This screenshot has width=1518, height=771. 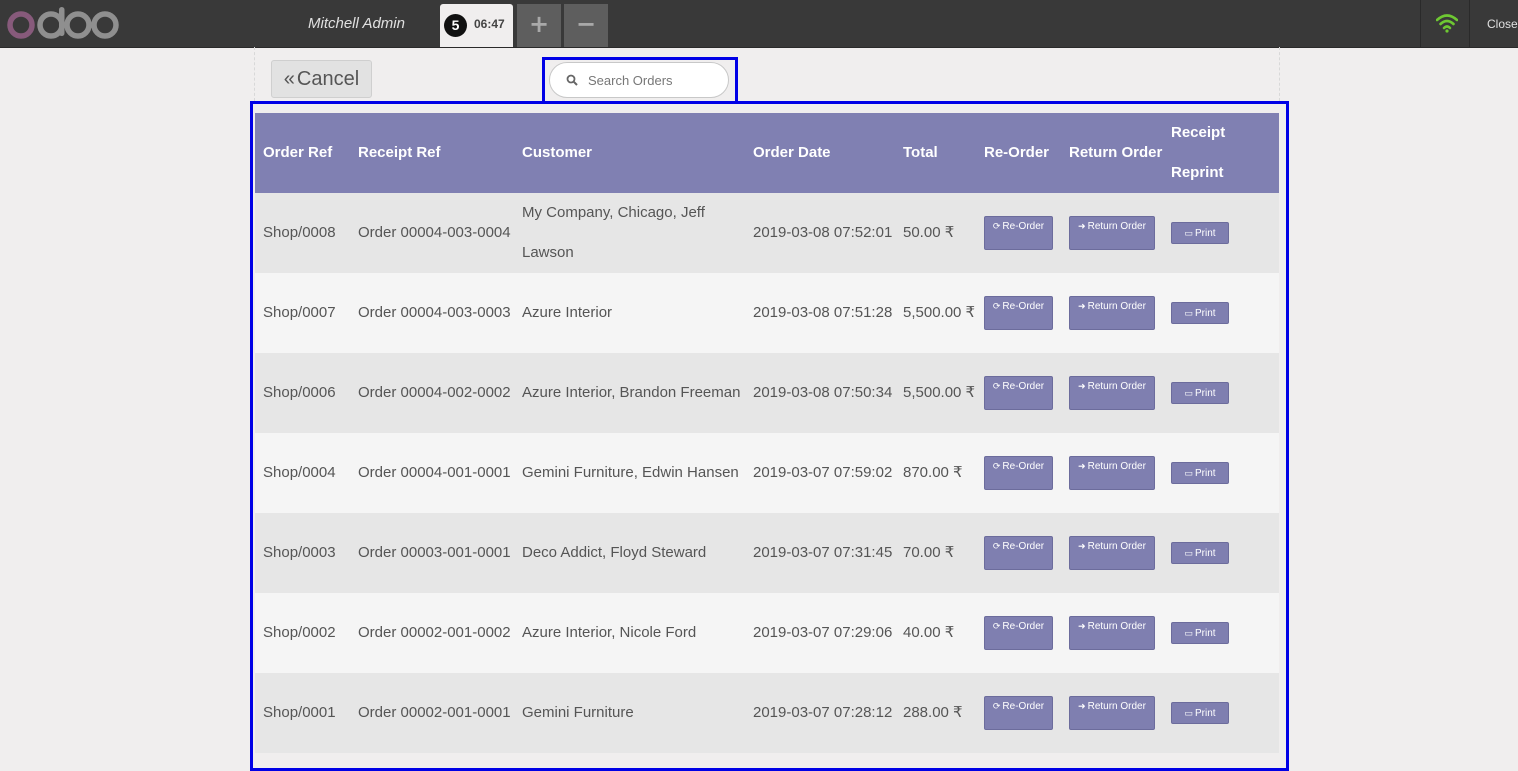 What do you see at coordinates (1018, 153) in the screenshot?
I see `column-header: Re-Order` at bounding box center [1018, 153].